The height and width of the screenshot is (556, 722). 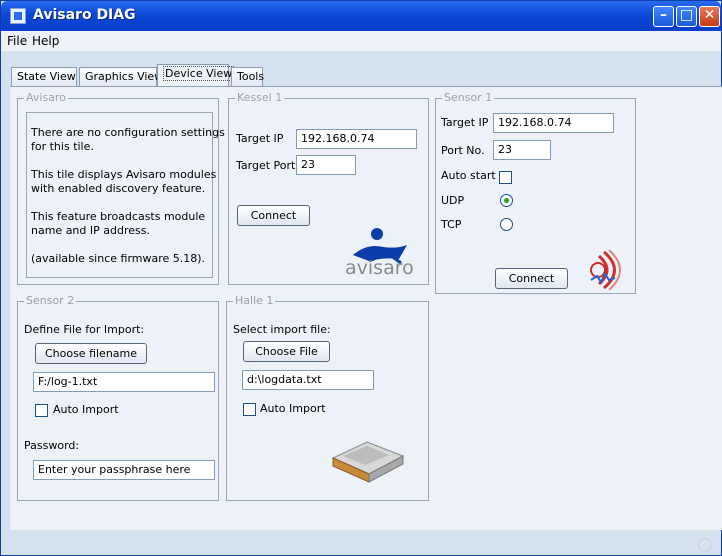 I want to click on udp-label: UDP, so click(x=453, y=200).